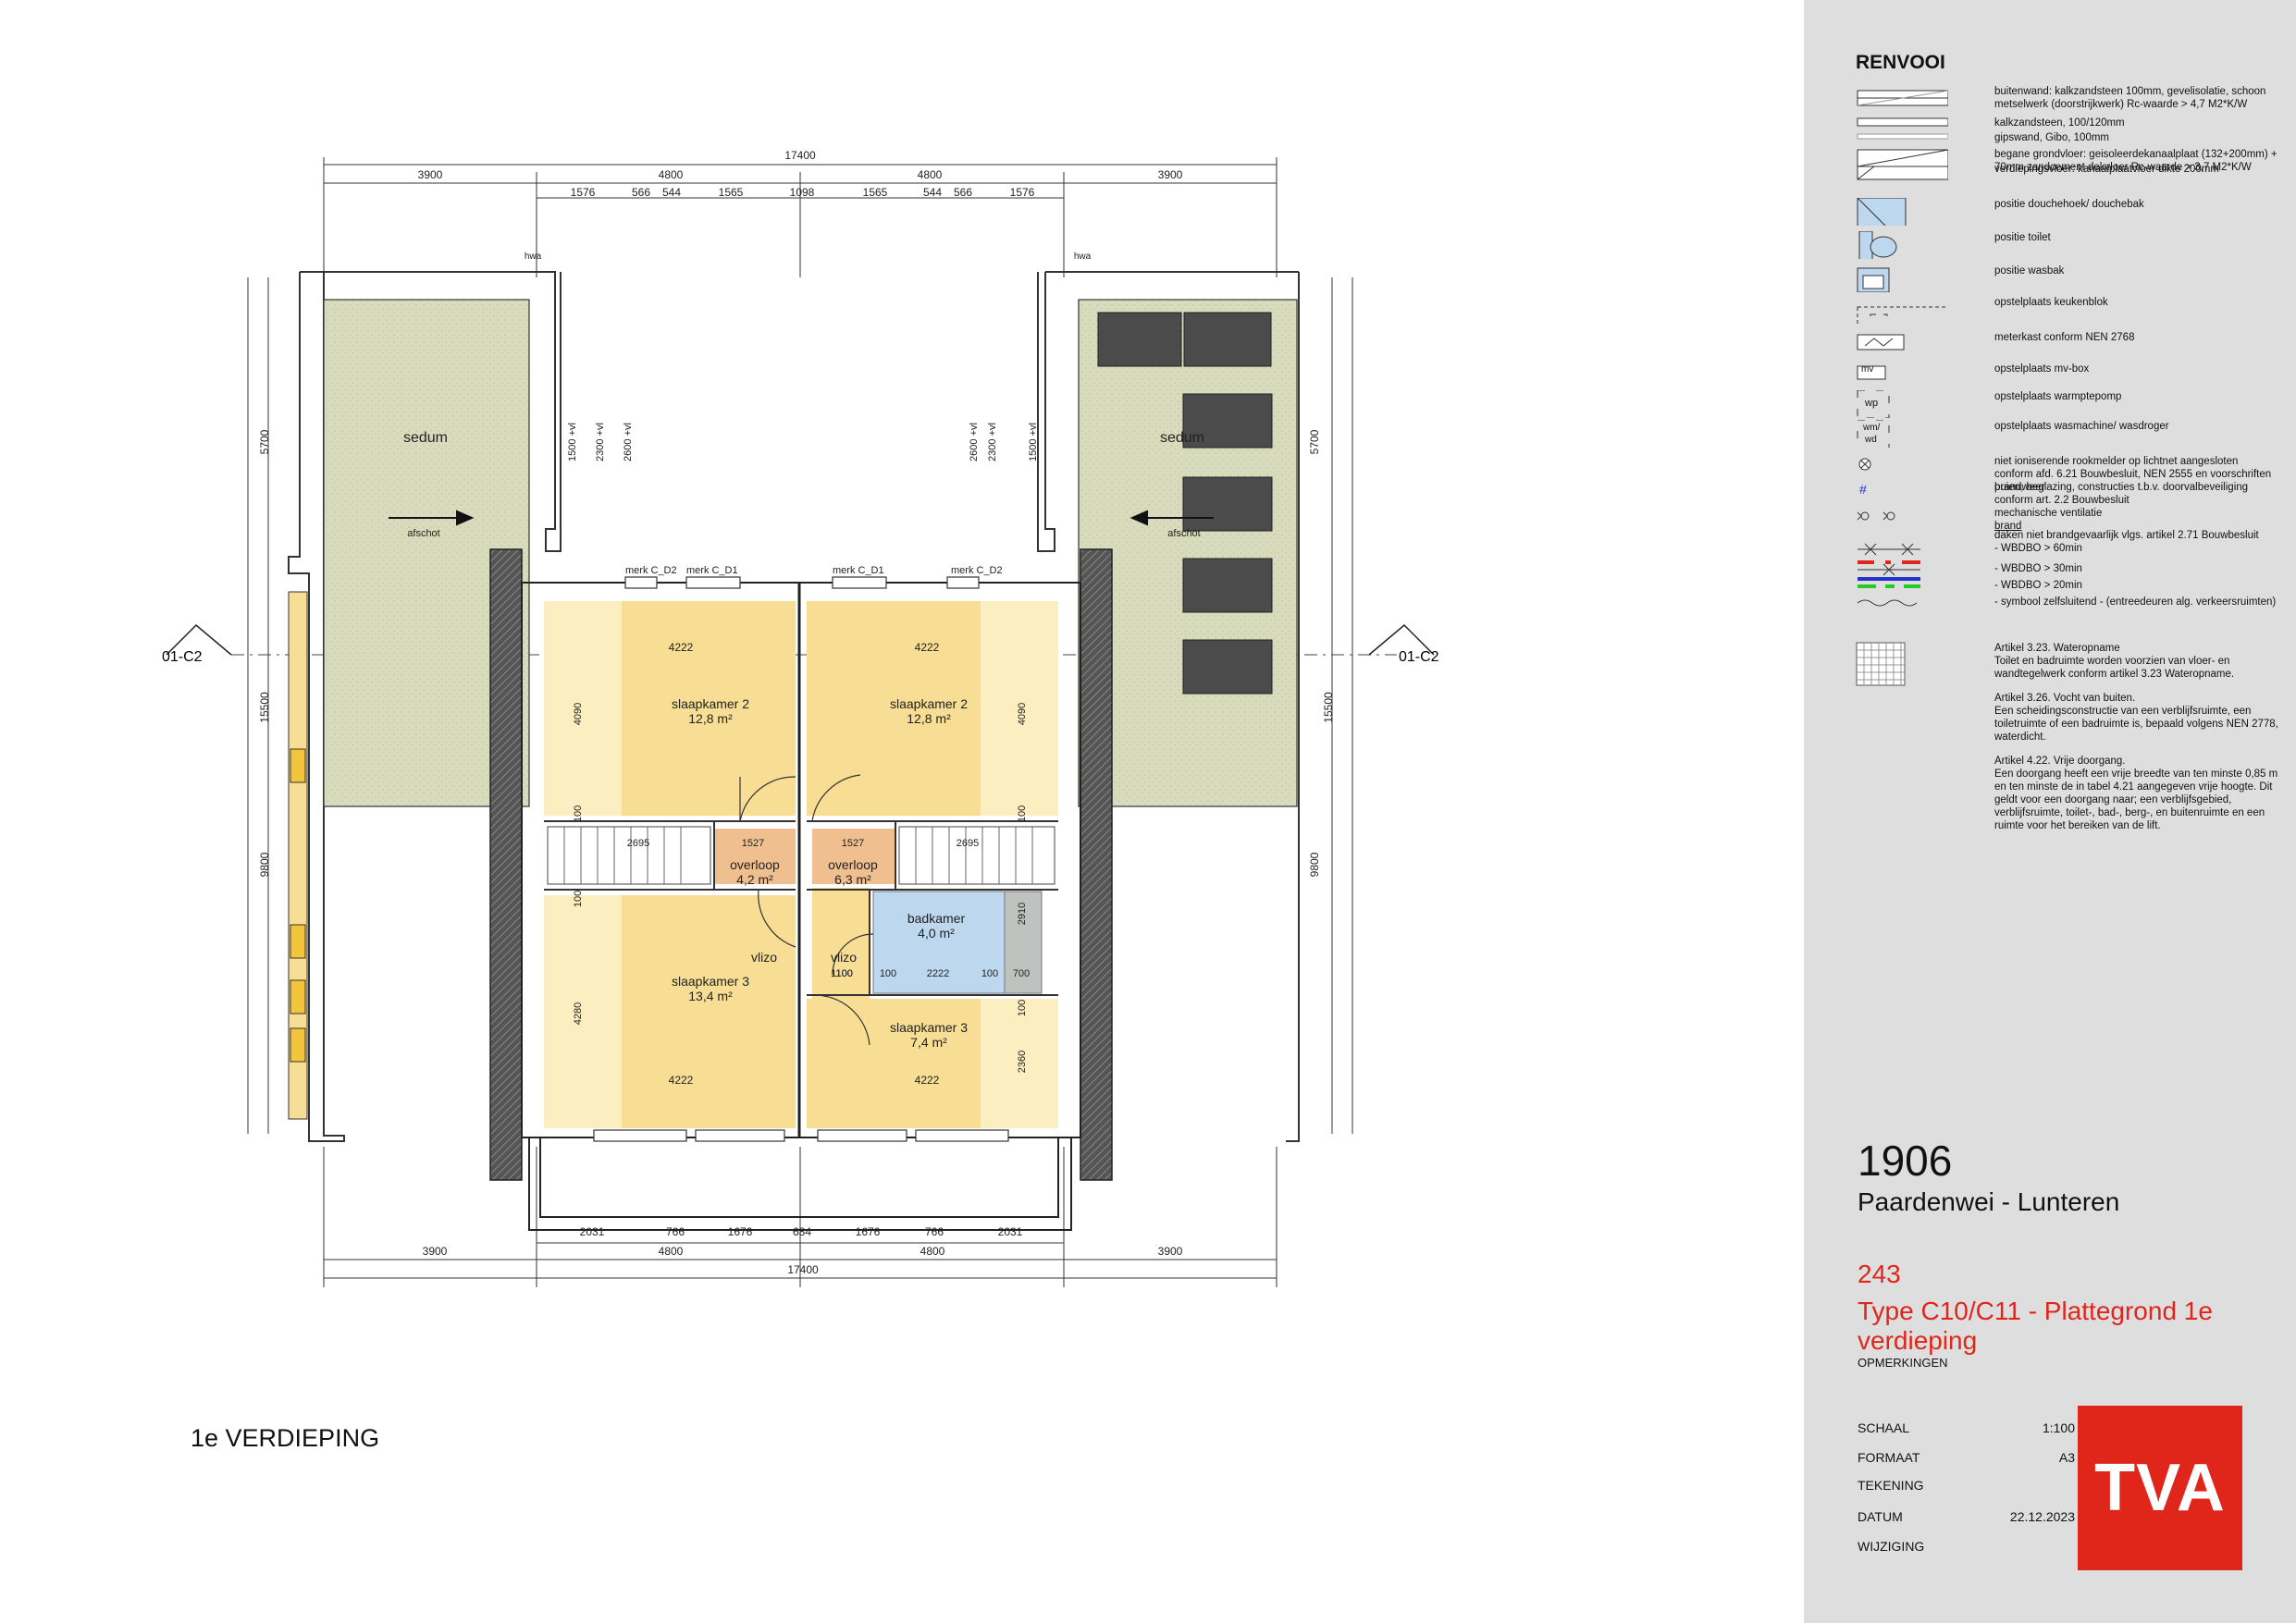 The height and width of the screenshot is (1623, 2296). What do you see at coordinates (1902, 173) in the screenshot?
I see `upper-floor-icon` at bounding box center [1902, 173].